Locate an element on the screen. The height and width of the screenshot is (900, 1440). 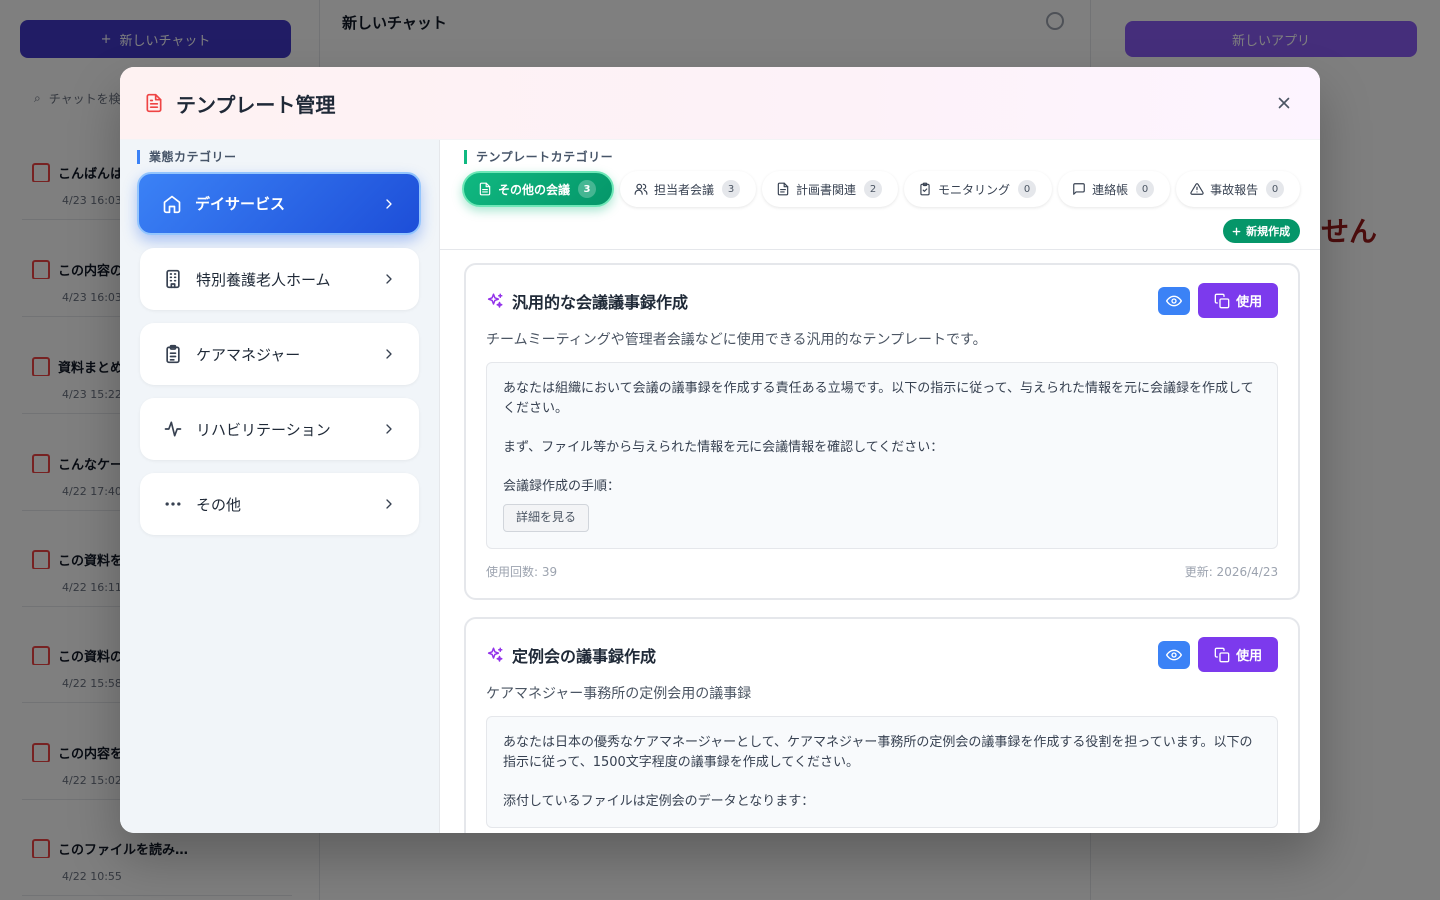
users-icon is located at coordinates (641, 189).